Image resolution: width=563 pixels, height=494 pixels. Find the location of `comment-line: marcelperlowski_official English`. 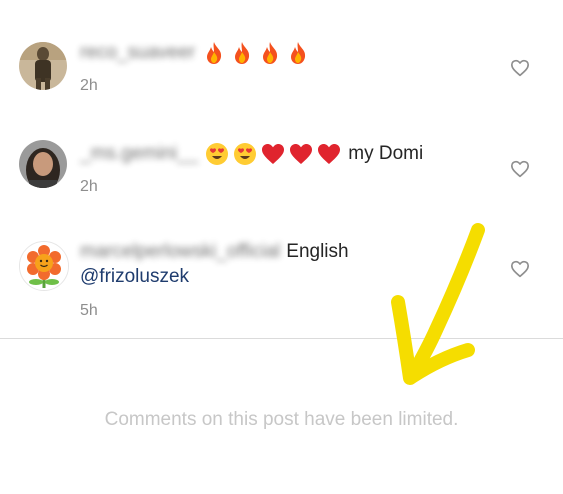

comment-line: marcelperlowski_official English is located at coordinates (214, 252).